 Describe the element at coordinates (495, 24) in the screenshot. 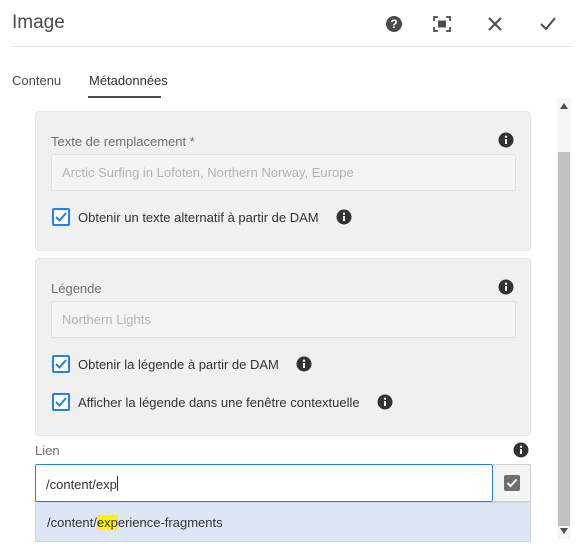

I see `close-icon` at that location.